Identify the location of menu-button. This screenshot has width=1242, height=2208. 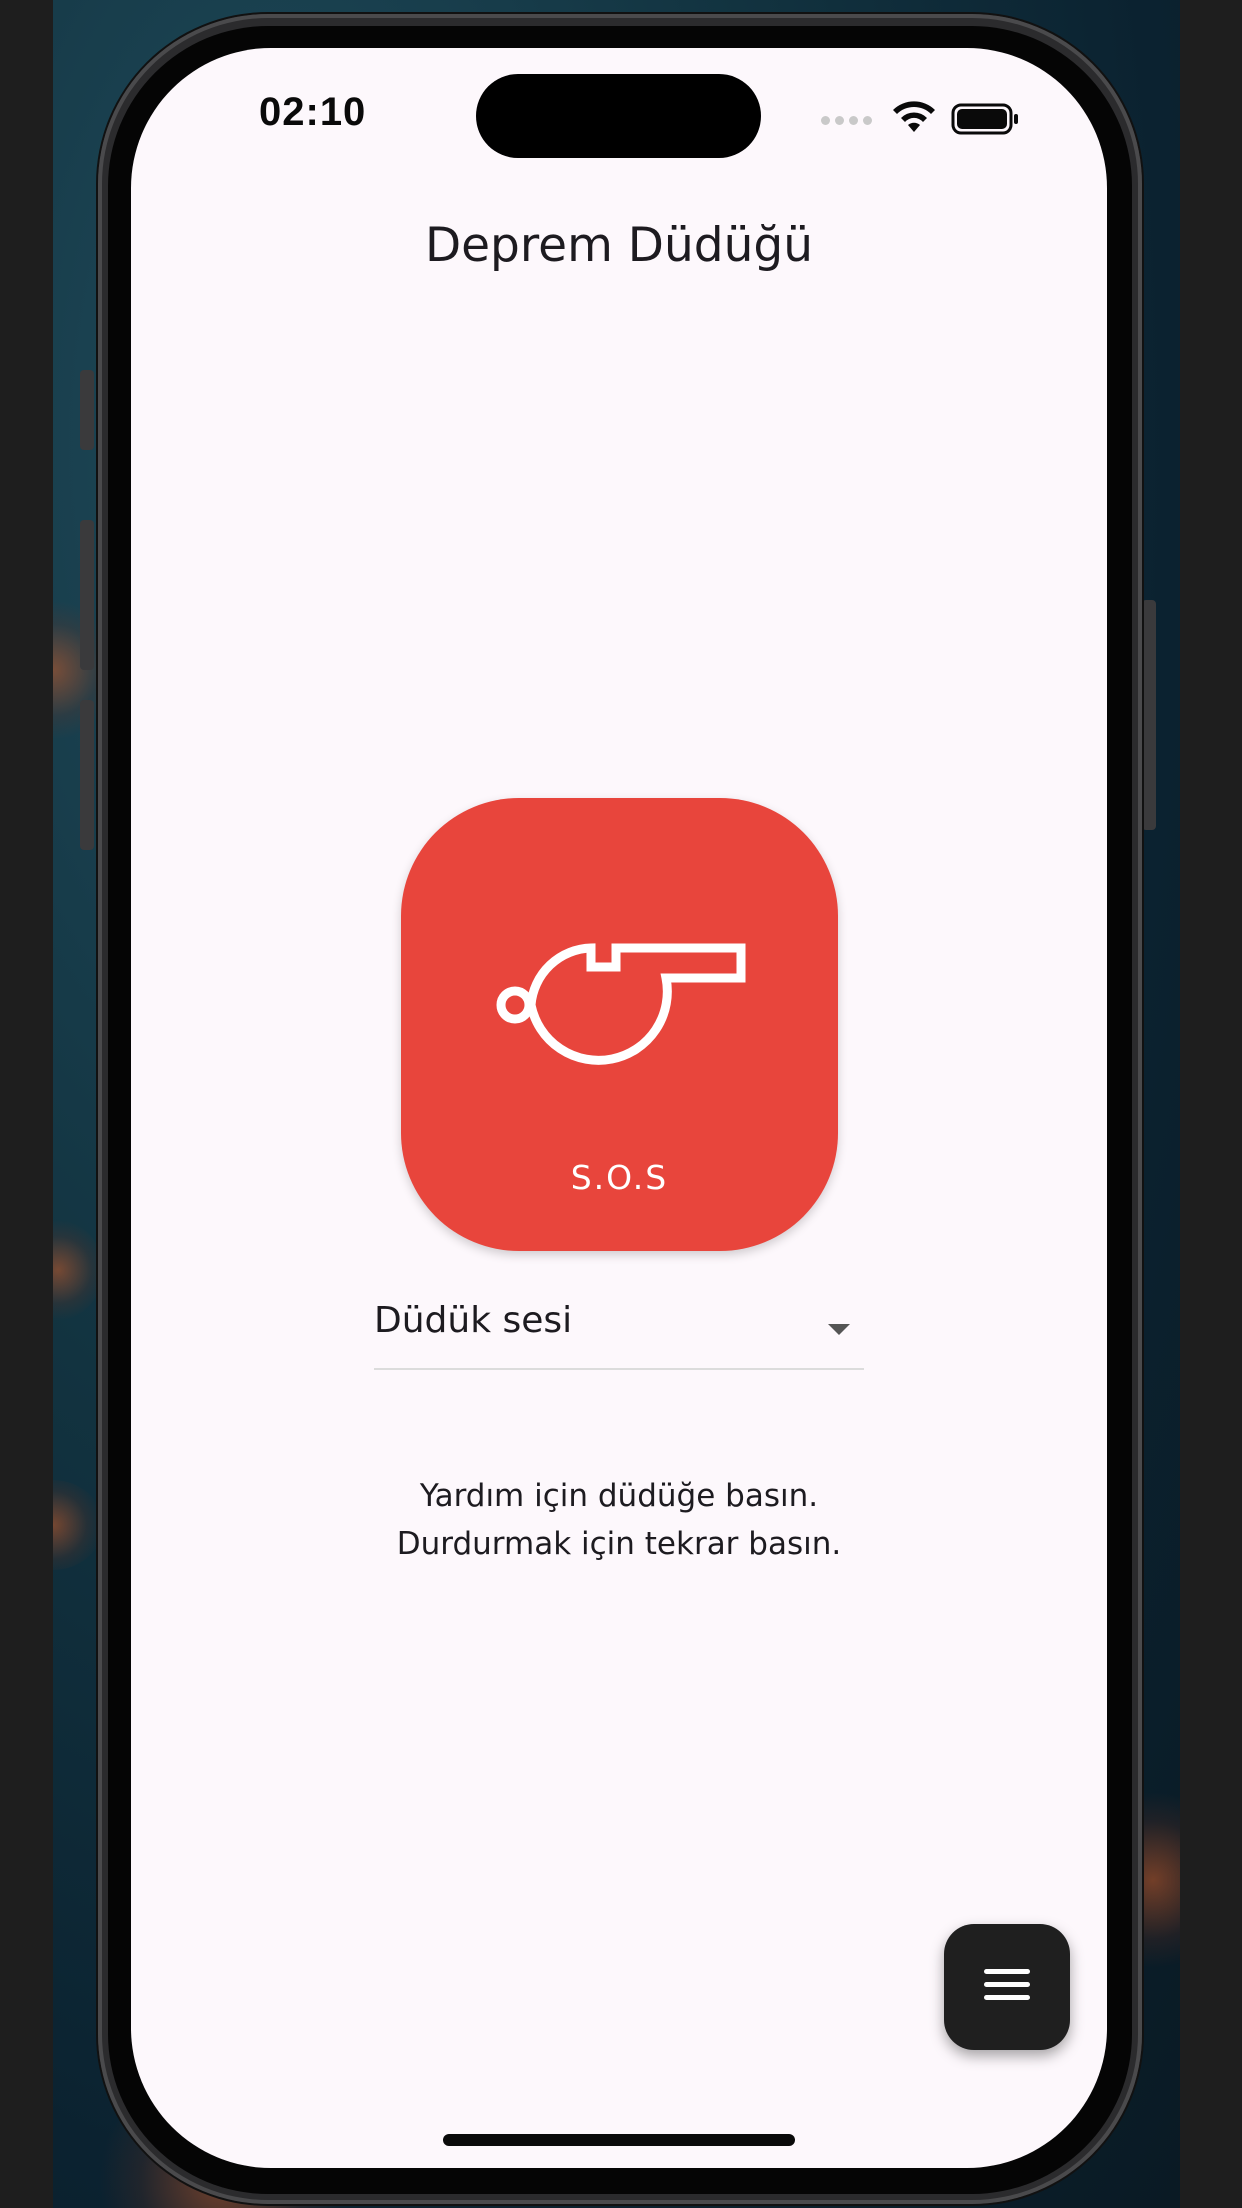
(1007, 1987).